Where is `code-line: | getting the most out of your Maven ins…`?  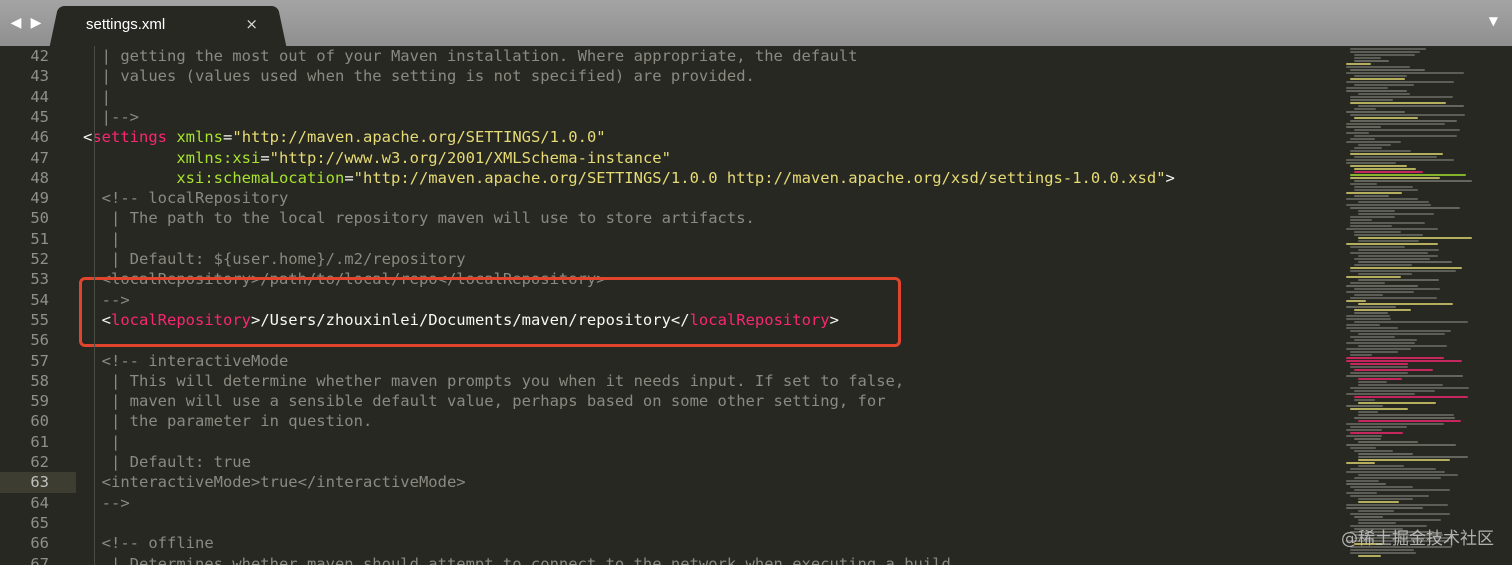 code-line: | getting the most out of your Maven ins… is located at coordinates (470, 56).